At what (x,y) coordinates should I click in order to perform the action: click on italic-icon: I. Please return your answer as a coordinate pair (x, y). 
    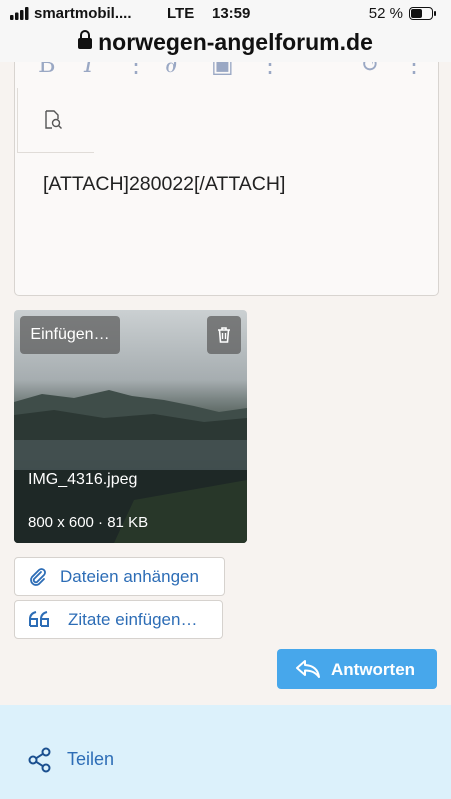
    Looking at the image, I should click on (88, 70).